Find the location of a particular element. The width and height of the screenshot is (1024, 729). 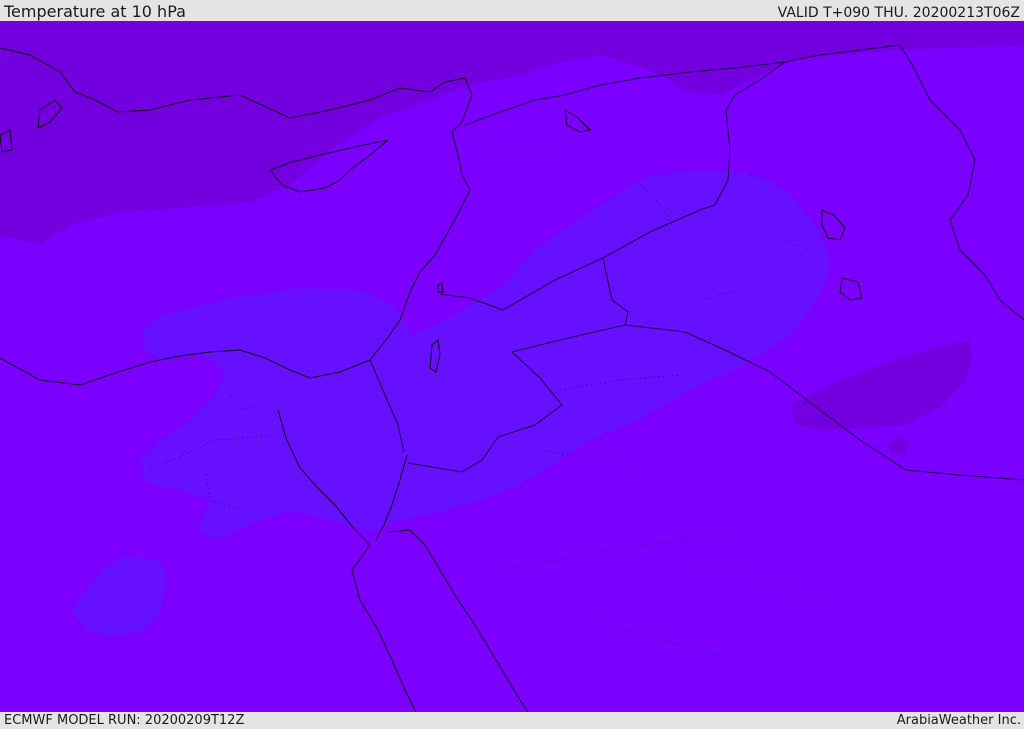

valid-time: VALID T+090 THU. 20200213T06Z is located at coordinates (898, 13).